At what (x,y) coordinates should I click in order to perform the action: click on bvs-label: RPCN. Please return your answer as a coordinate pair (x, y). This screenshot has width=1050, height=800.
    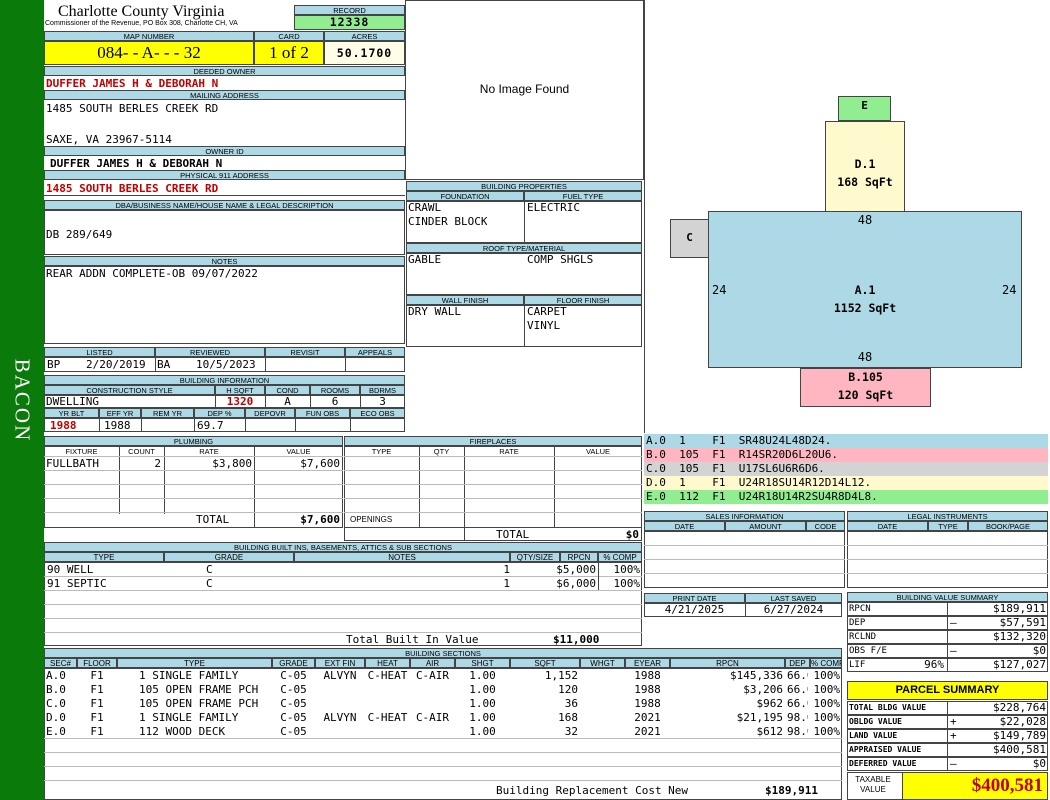
    Looking at the image, I should click on (860, 609).